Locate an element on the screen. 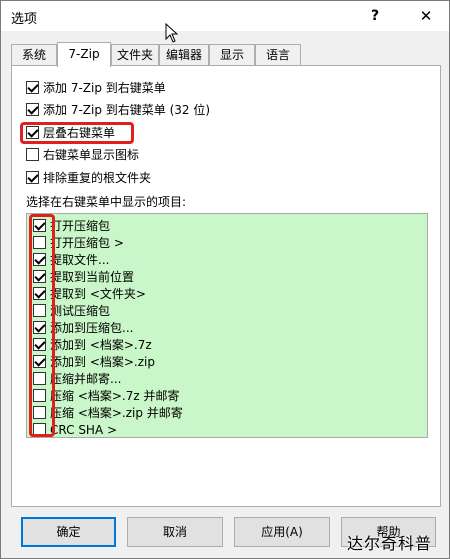 The image size is (450, 559). list-item: 压缩 <档案>.zip 并邮寄 is located at coordinates (108, 414).